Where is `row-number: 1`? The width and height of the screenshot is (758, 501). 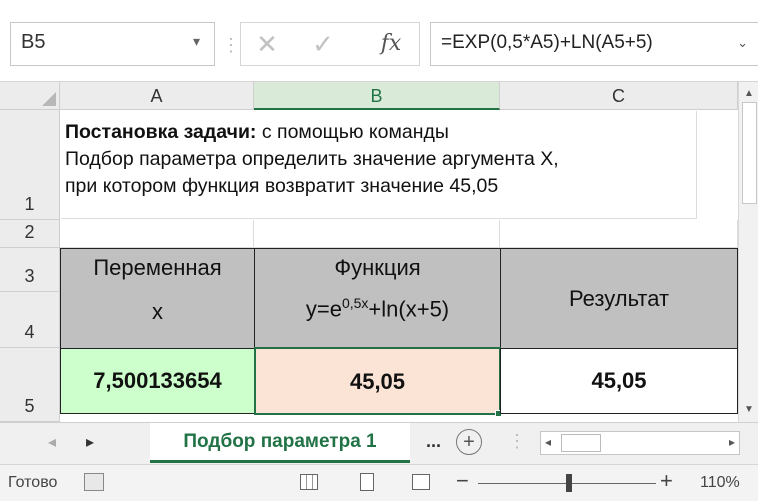
row-number: 1 is located at coordinates (29, 204).